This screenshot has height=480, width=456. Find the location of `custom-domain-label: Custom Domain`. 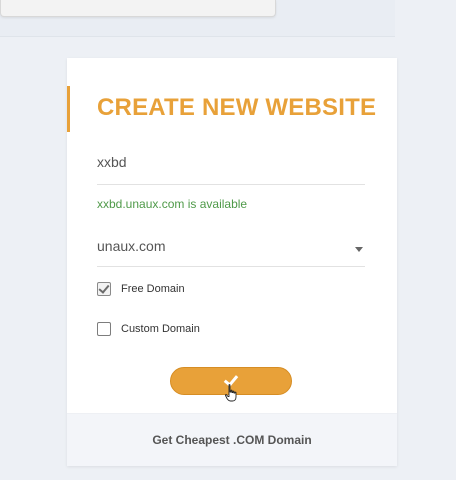

custom-domain-label: Custom Domain is located at coordinates (160, 329).